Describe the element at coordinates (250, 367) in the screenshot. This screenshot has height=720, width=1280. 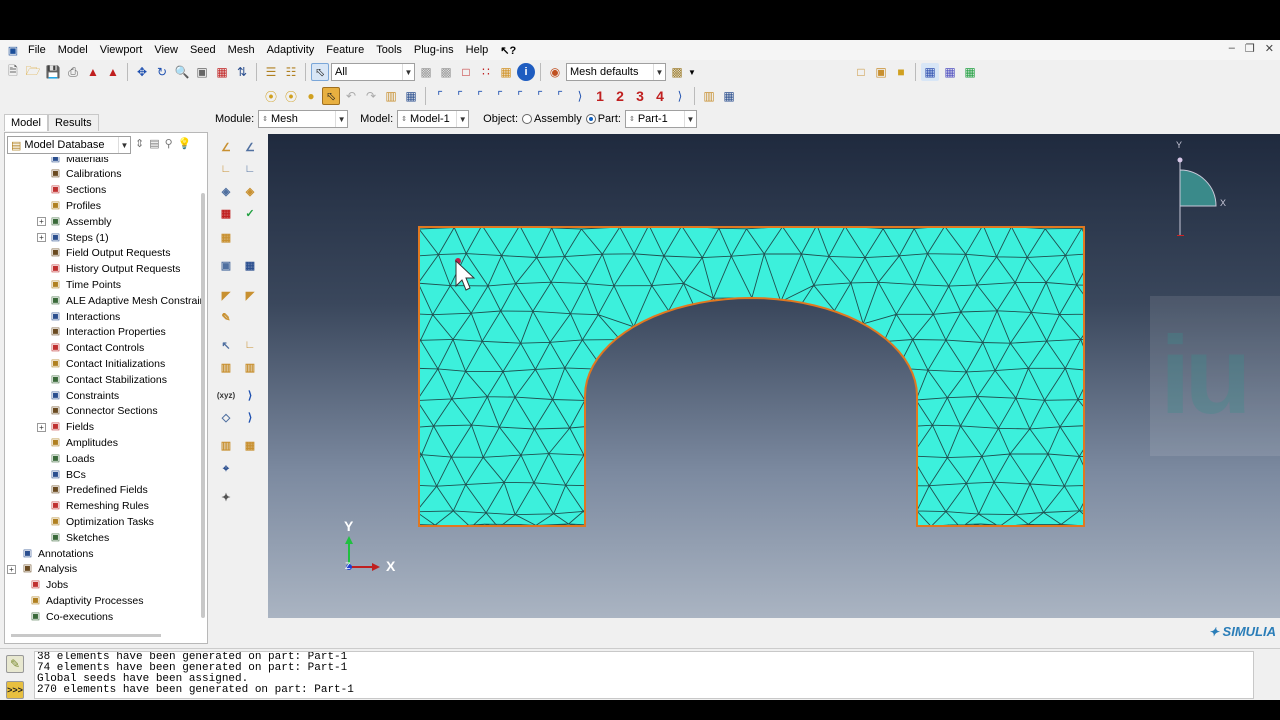
I see `split-icon: ▥` at that location.